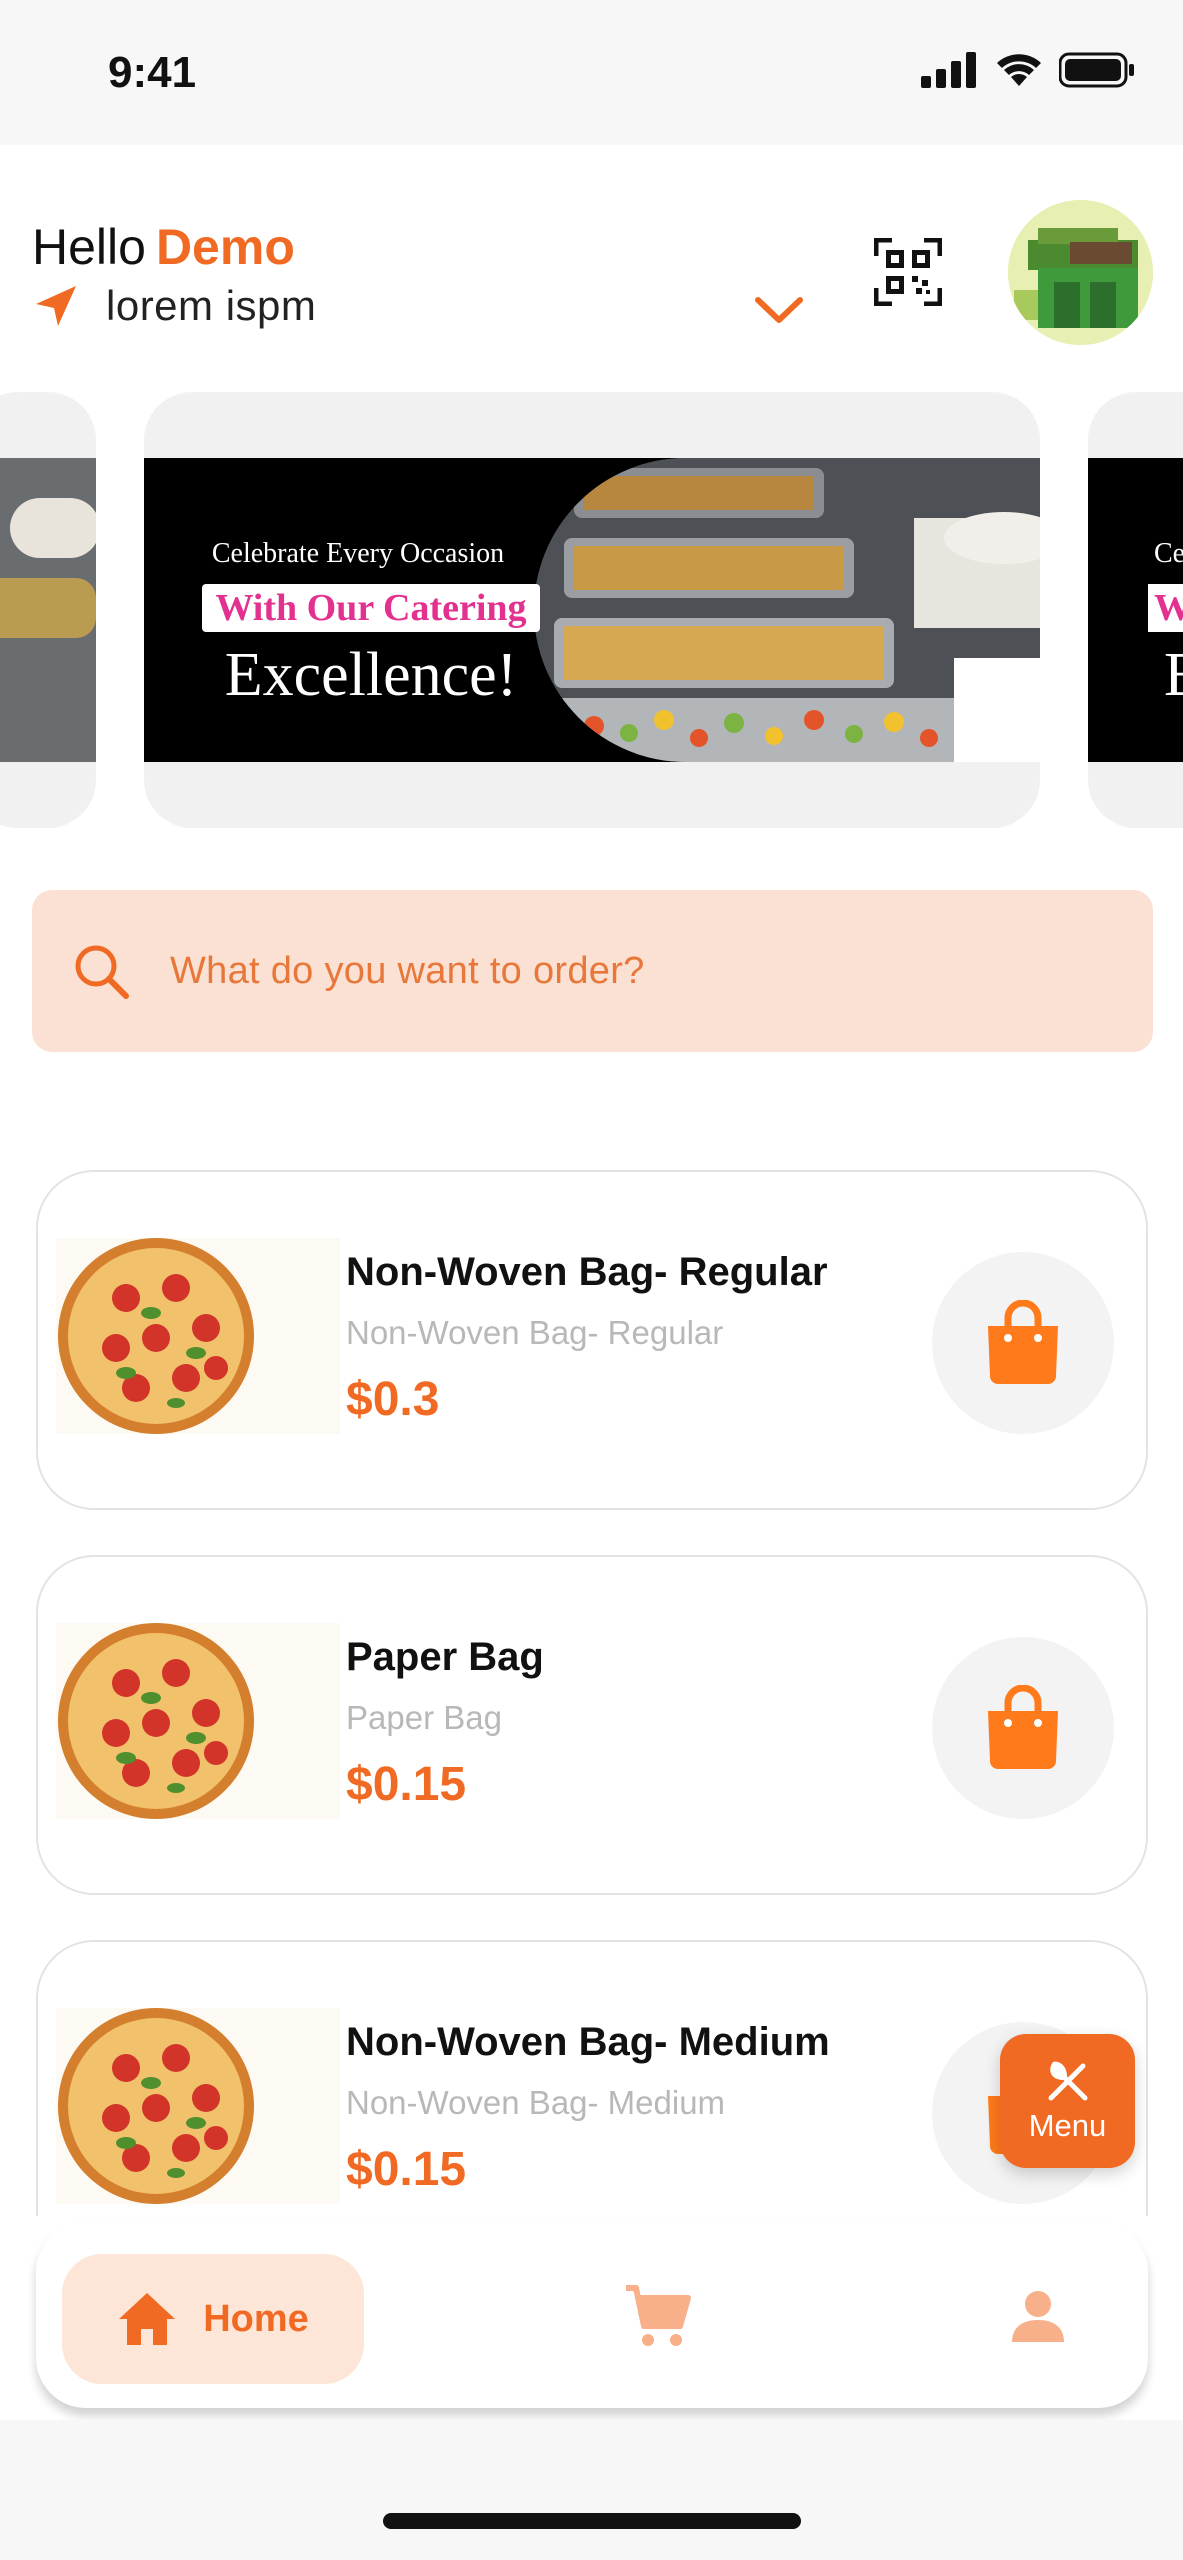  I want to click on menu-button: Menu, so click(1067, 2101).